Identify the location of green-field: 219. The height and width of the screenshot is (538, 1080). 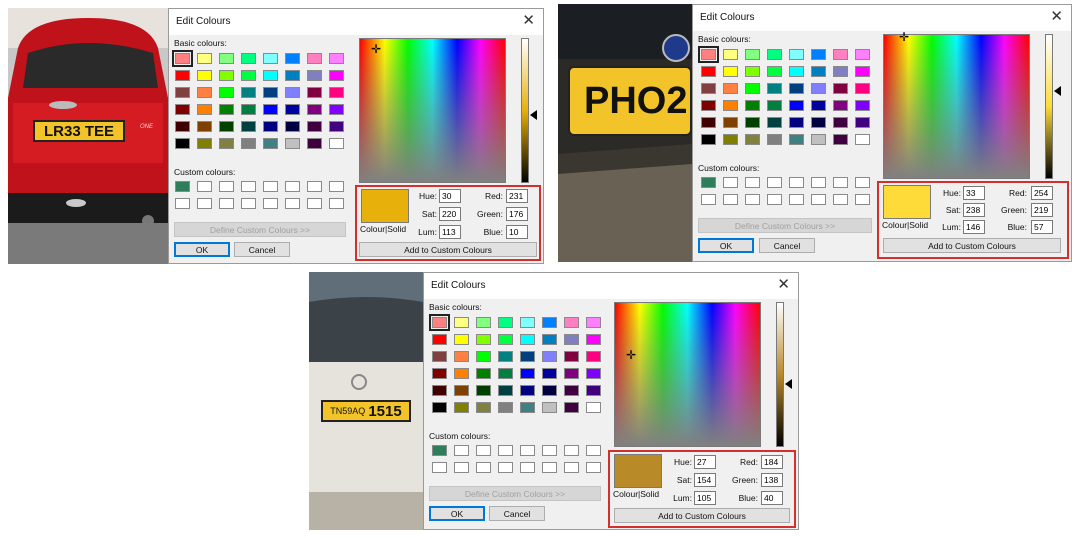
(1042, 210).